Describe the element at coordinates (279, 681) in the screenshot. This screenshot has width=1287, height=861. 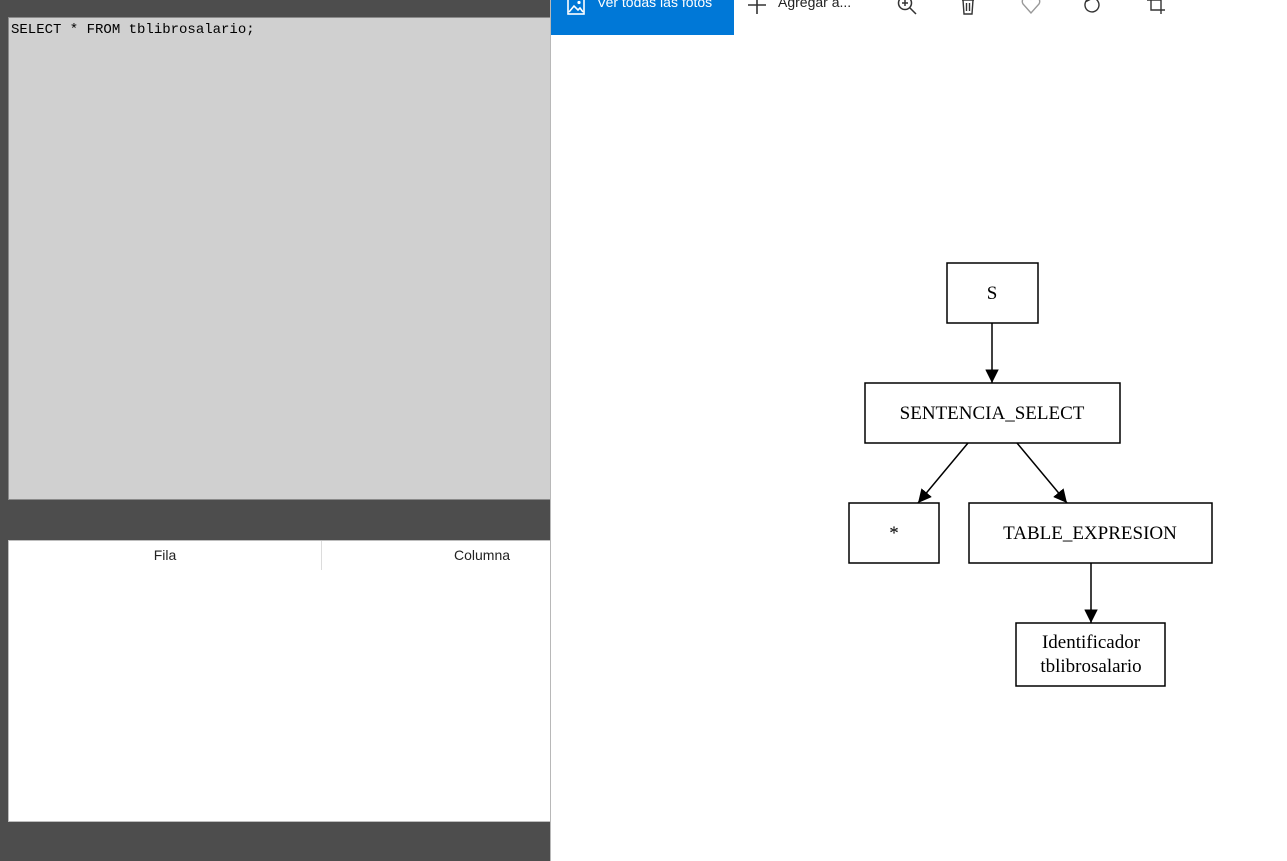
I see `errors-table: Fila Columna` at that location.